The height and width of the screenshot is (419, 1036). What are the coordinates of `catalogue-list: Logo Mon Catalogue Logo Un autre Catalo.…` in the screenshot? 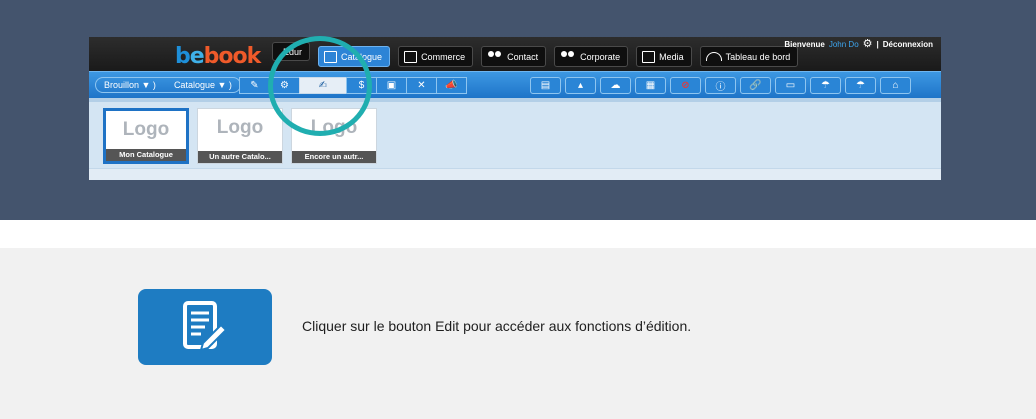 It's located at (515, 133).